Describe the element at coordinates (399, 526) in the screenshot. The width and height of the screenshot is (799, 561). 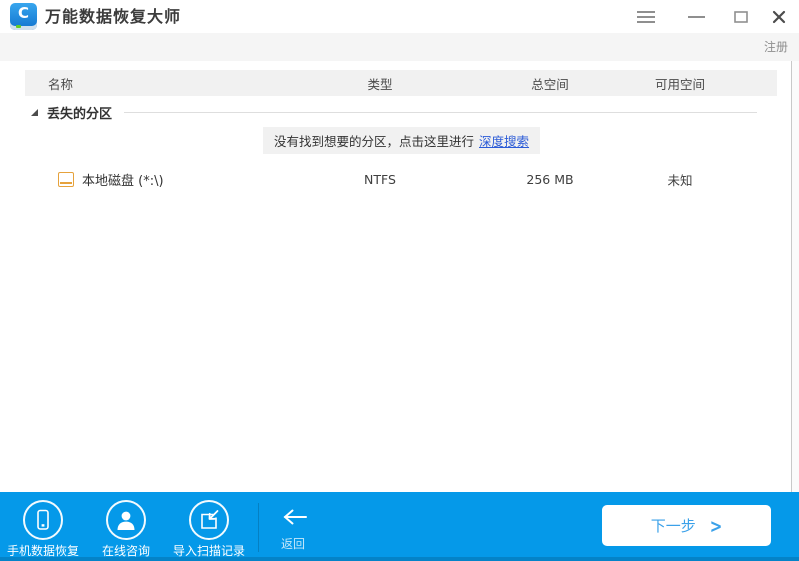
I see `bottom-toolbar: 手机数据恢复 在线咨询 导入扫描记录 返回 下一步 >` at that location.